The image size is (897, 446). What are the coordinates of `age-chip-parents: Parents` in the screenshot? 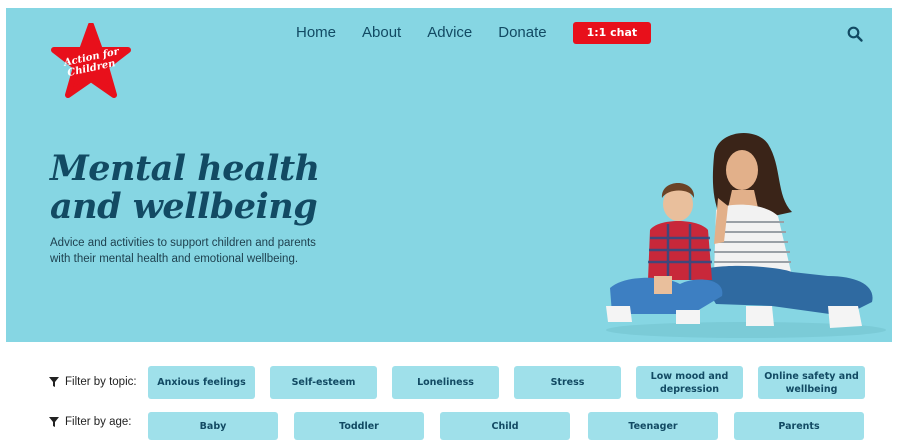 It's located at (799, 426).